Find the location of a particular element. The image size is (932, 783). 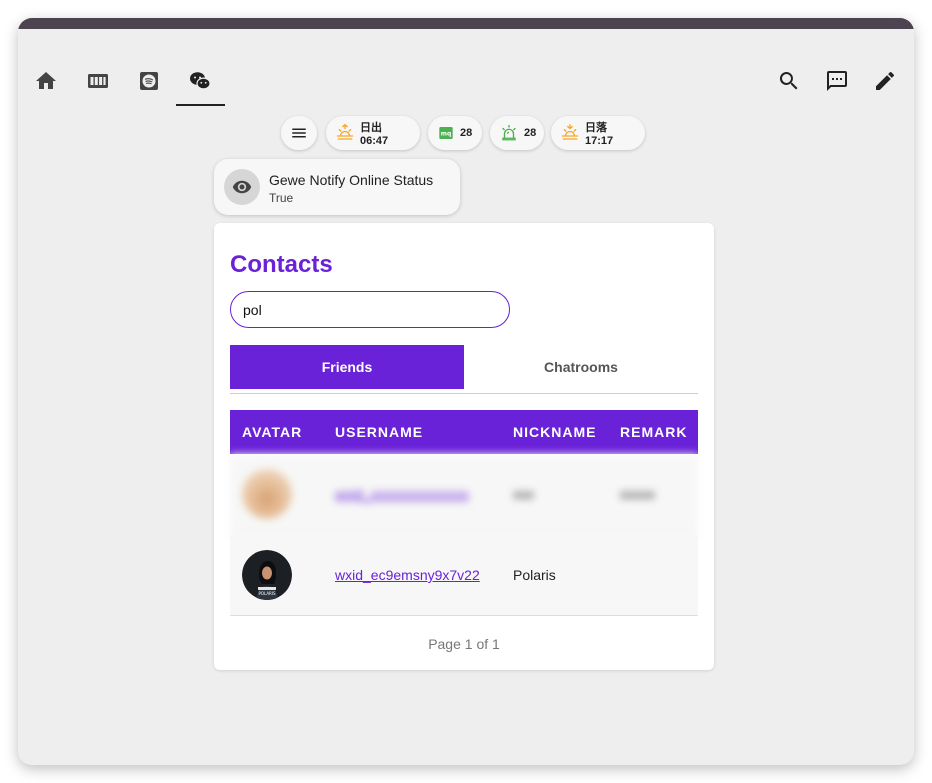

nickname-cell: xxx is located at coordinates (523, 494).